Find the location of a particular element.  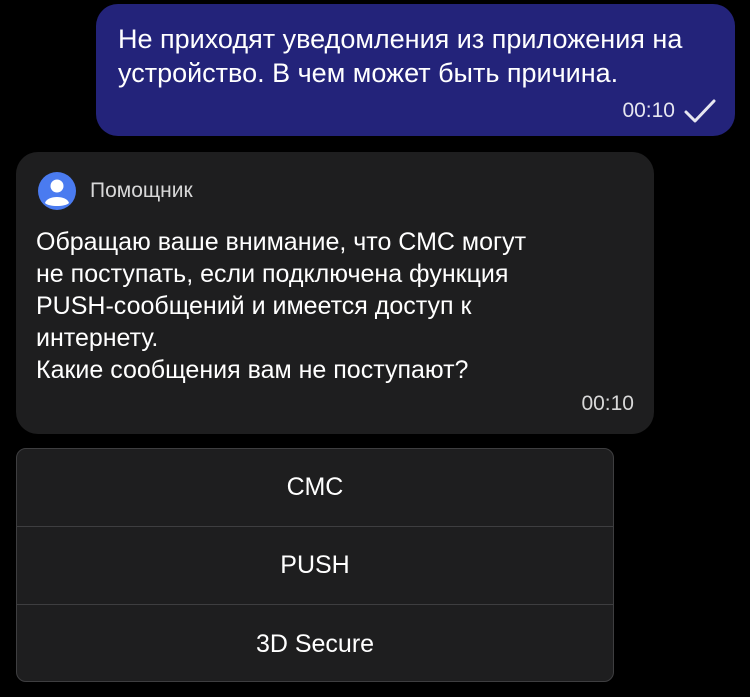

user-avatar-icon is located at coordinates (57, 191).